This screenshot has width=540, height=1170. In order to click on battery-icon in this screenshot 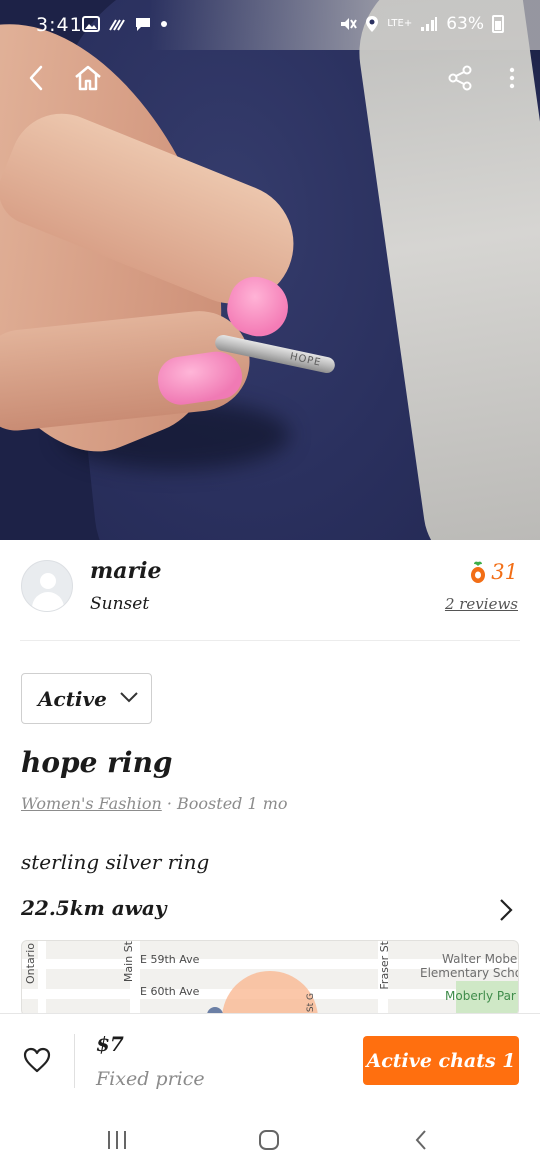, I will do `click(498, 24)`.